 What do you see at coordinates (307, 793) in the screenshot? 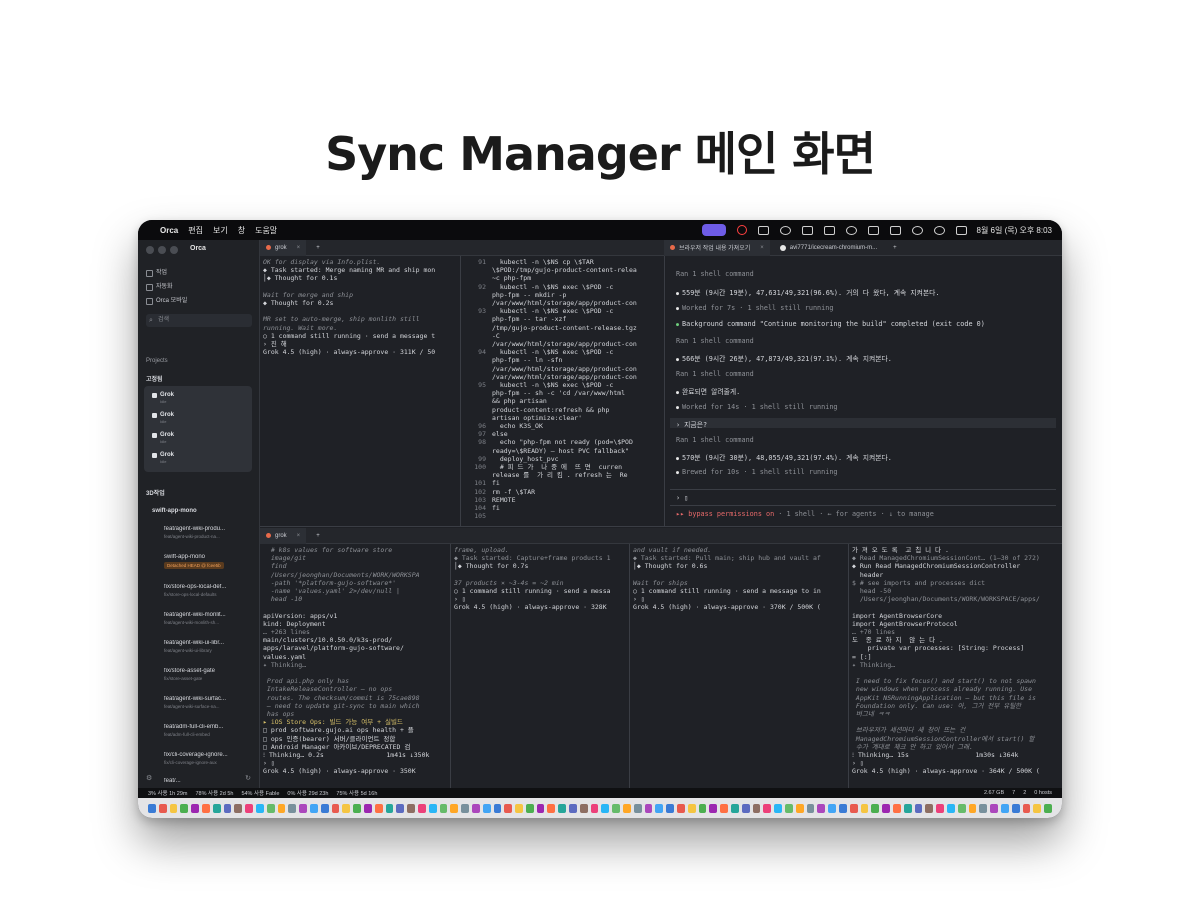
I see `usage-item: 0% 사용 29d 23h` at bounding box center [307, 793].